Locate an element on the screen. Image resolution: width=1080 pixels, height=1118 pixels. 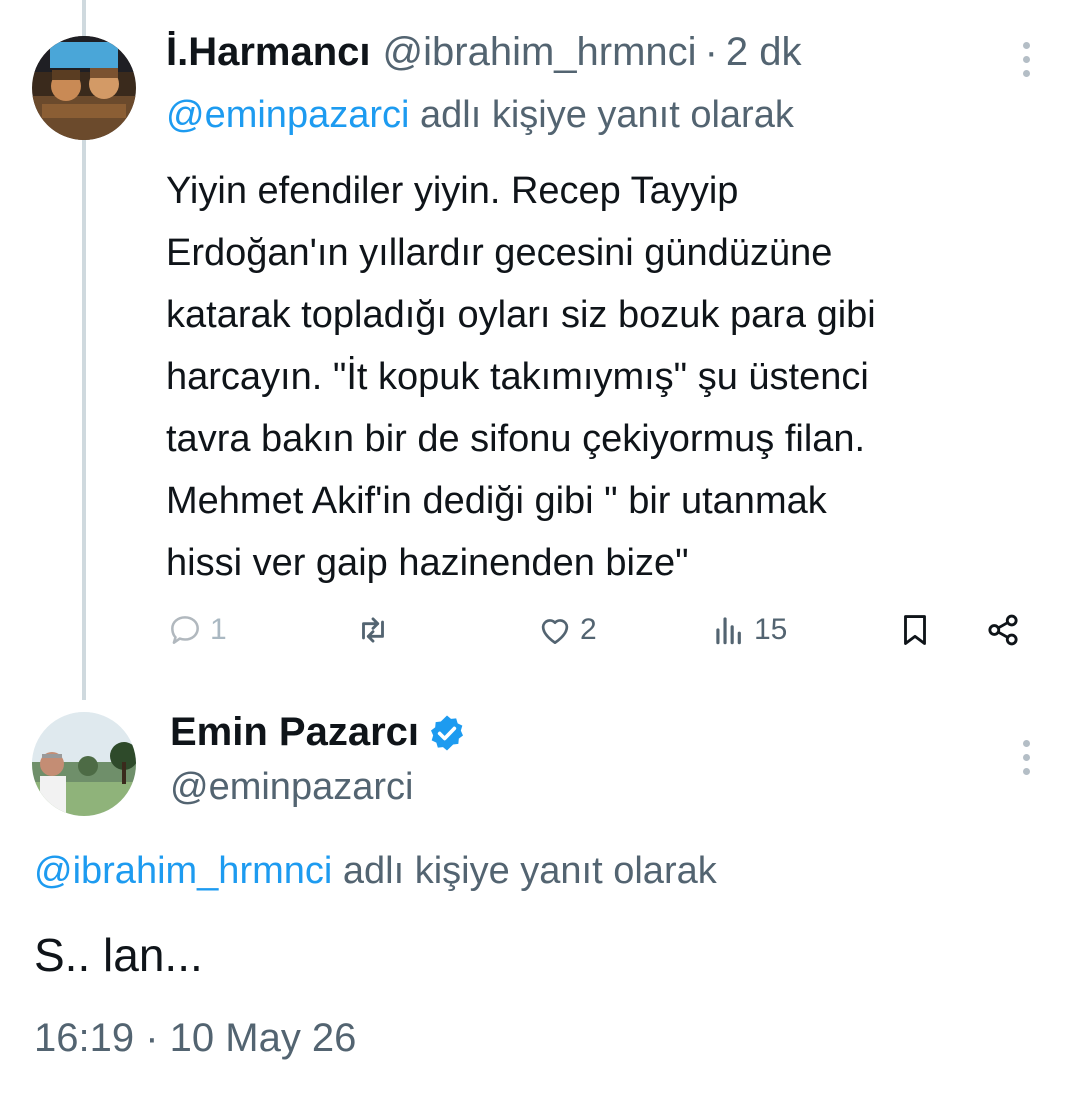
author-name: Emin Pazarcı is located at coordinates (294, 732).